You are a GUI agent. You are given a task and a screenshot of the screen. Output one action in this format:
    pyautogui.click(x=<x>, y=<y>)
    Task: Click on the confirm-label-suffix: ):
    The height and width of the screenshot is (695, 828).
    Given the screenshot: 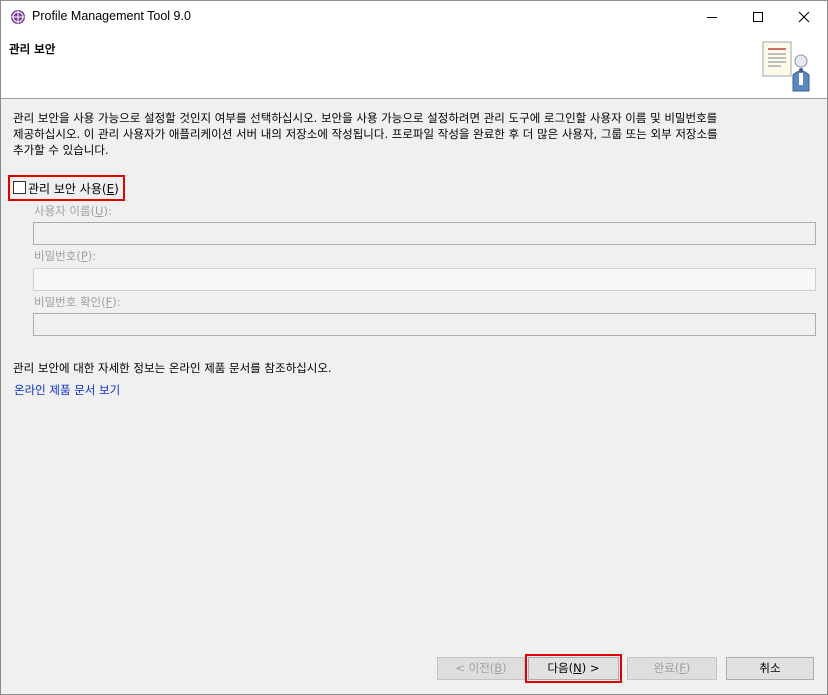 What is the action you would take?
    pyautogui.click(x=116, y=302)
    